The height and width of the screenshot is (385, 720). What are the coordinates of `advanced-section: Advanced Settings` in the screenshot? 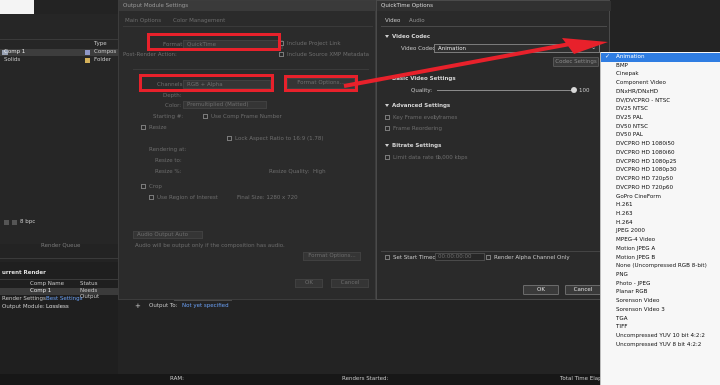 It's located at (417, 106).